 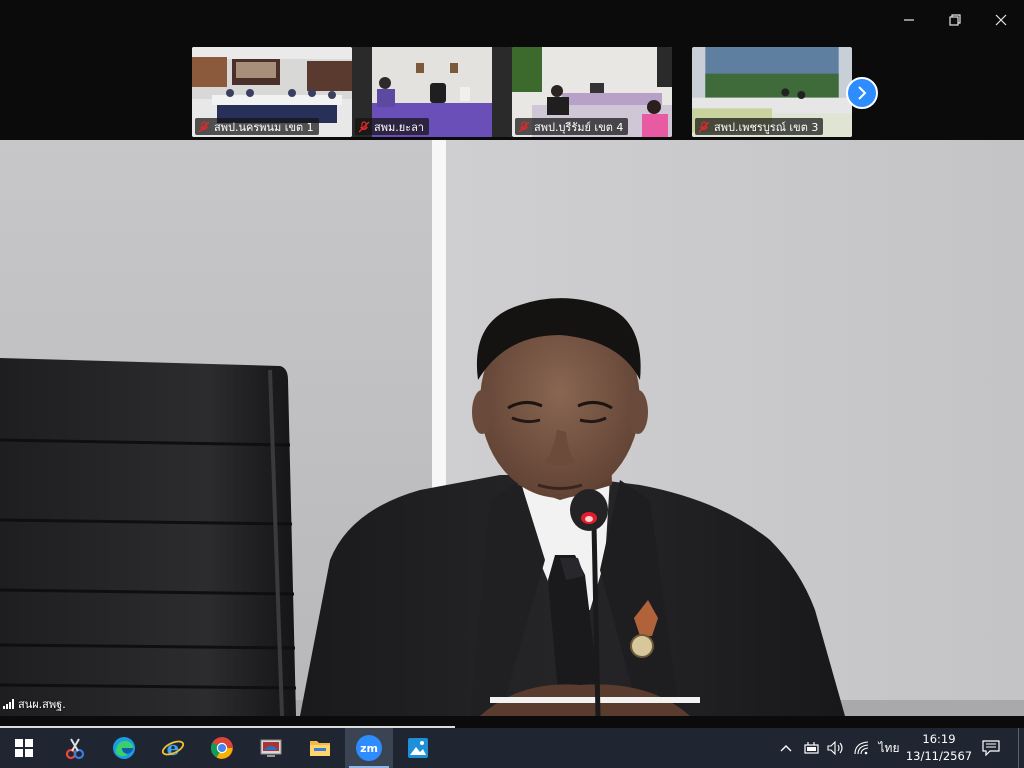 I want to click on participant-label: สพป.นครพนม เขต 1, so click(x=257, y=126).